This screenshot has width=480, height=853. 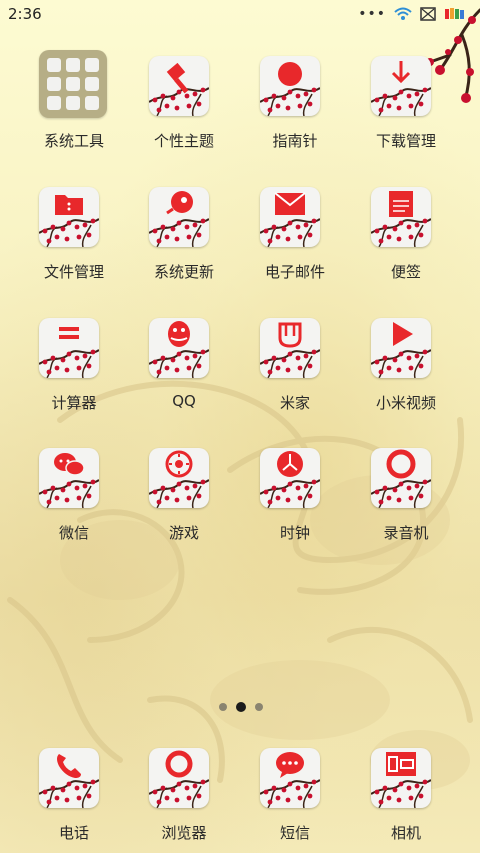 What do you see at coordinates (74, 403) in the screenshot?
I see `app-label: 计算器` at bounding box center [74, 403].